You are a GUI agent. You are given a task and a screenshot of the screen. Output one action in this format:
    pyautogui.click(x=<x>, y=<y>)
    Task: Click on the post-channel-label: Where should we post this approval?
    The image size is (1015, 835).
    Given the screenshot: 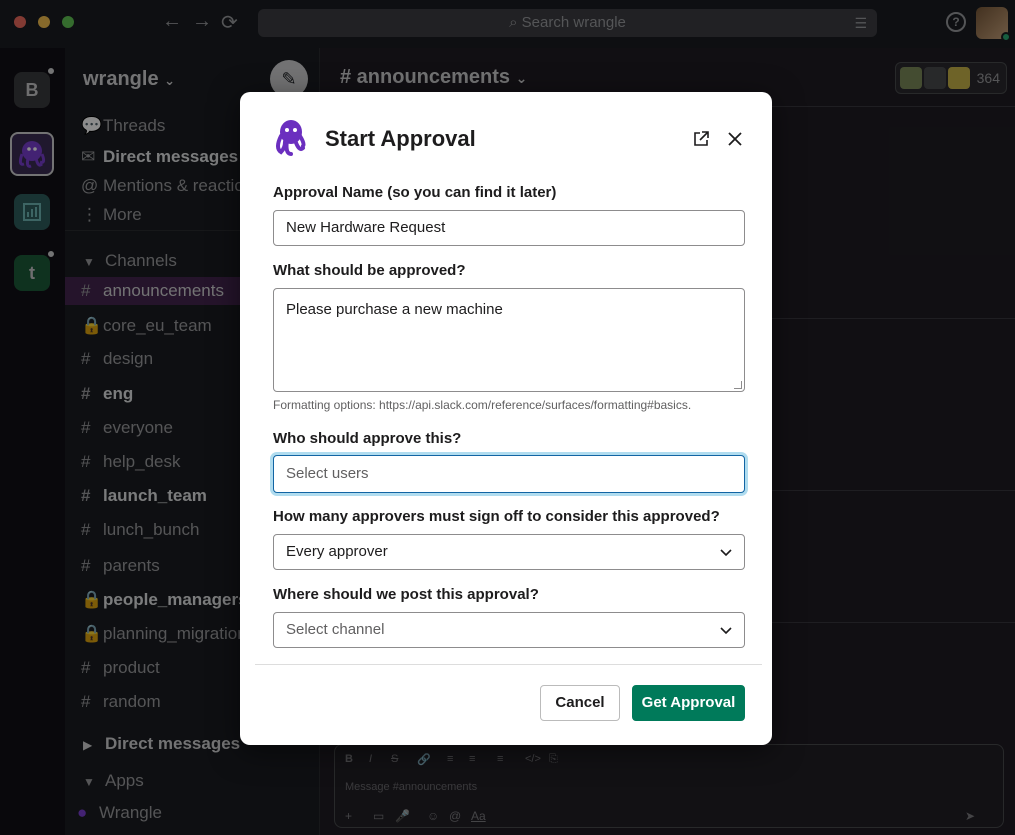 What is the action you would take?
    pyautogui.click(x=406, y=594)
    